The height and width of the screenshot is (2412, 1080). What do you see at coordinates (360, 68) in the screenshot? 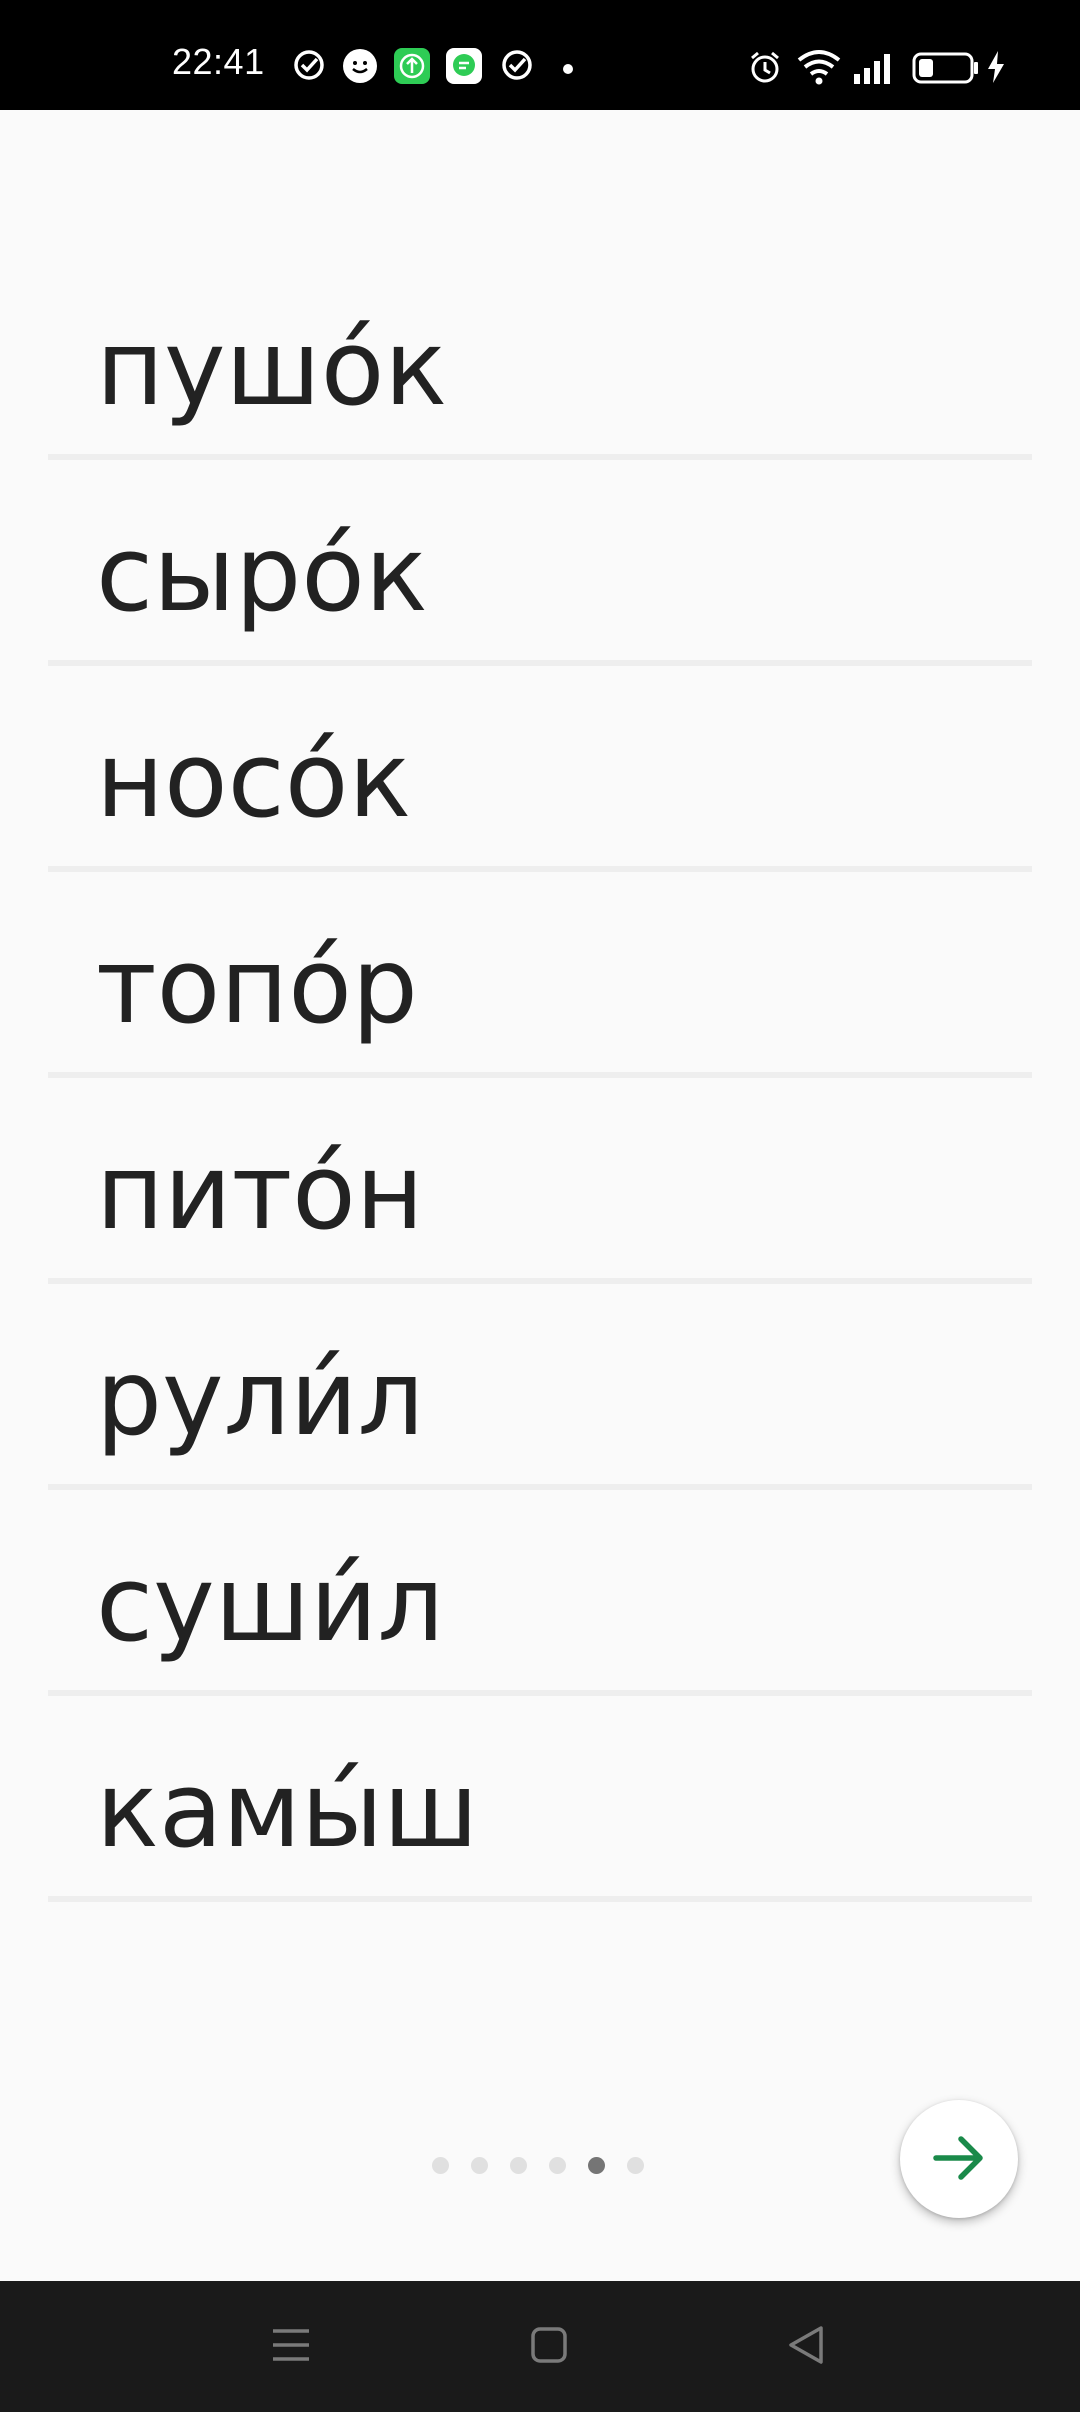
I see `smiley-app-icon` at bounding box center [360, 68].